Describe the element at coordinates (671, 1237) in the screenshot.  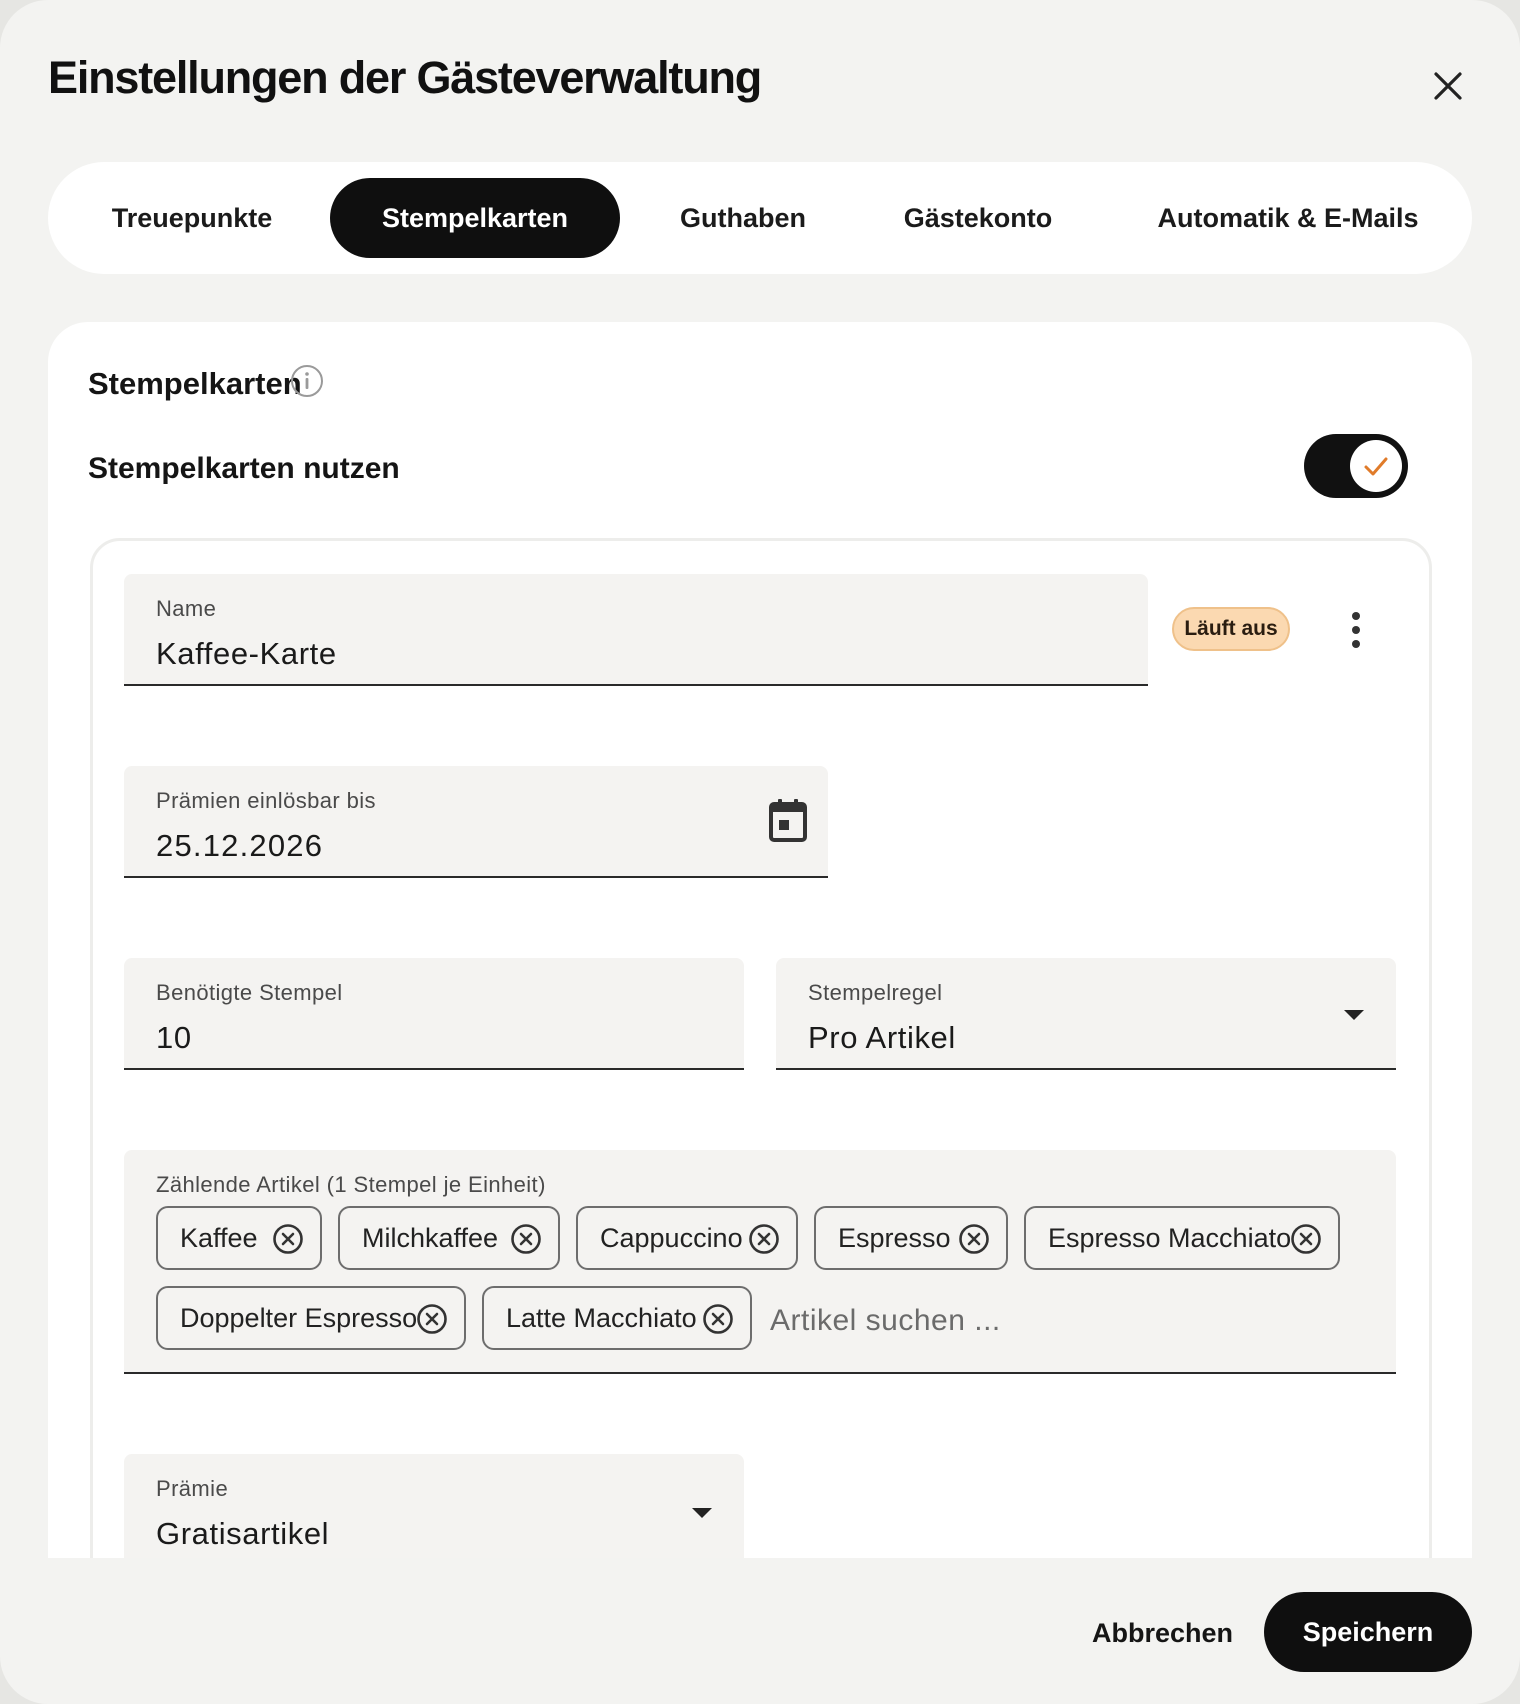
I see `chip-label: Cappuccino` at that location.